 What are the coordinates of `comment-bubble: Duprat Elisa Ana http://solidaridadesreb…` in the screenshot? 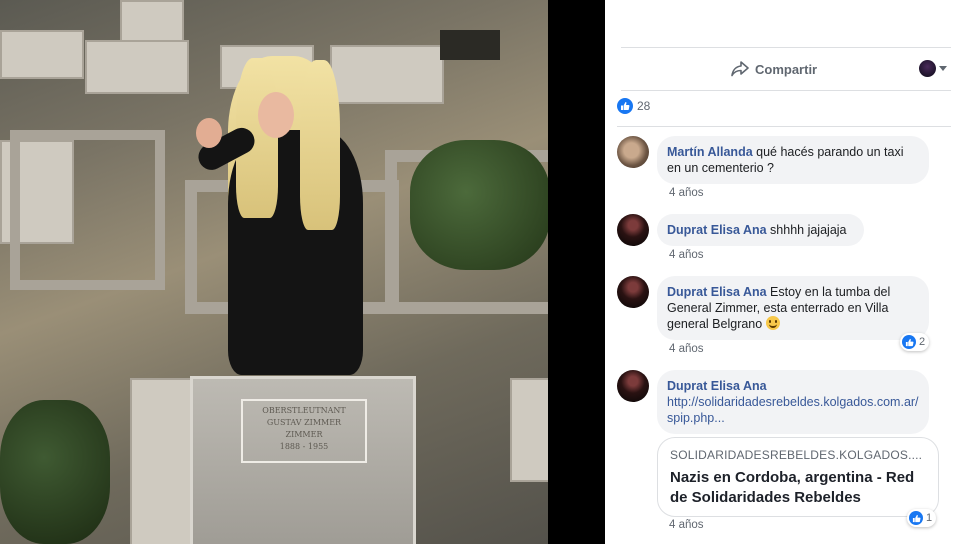 It's located at (793, 402).